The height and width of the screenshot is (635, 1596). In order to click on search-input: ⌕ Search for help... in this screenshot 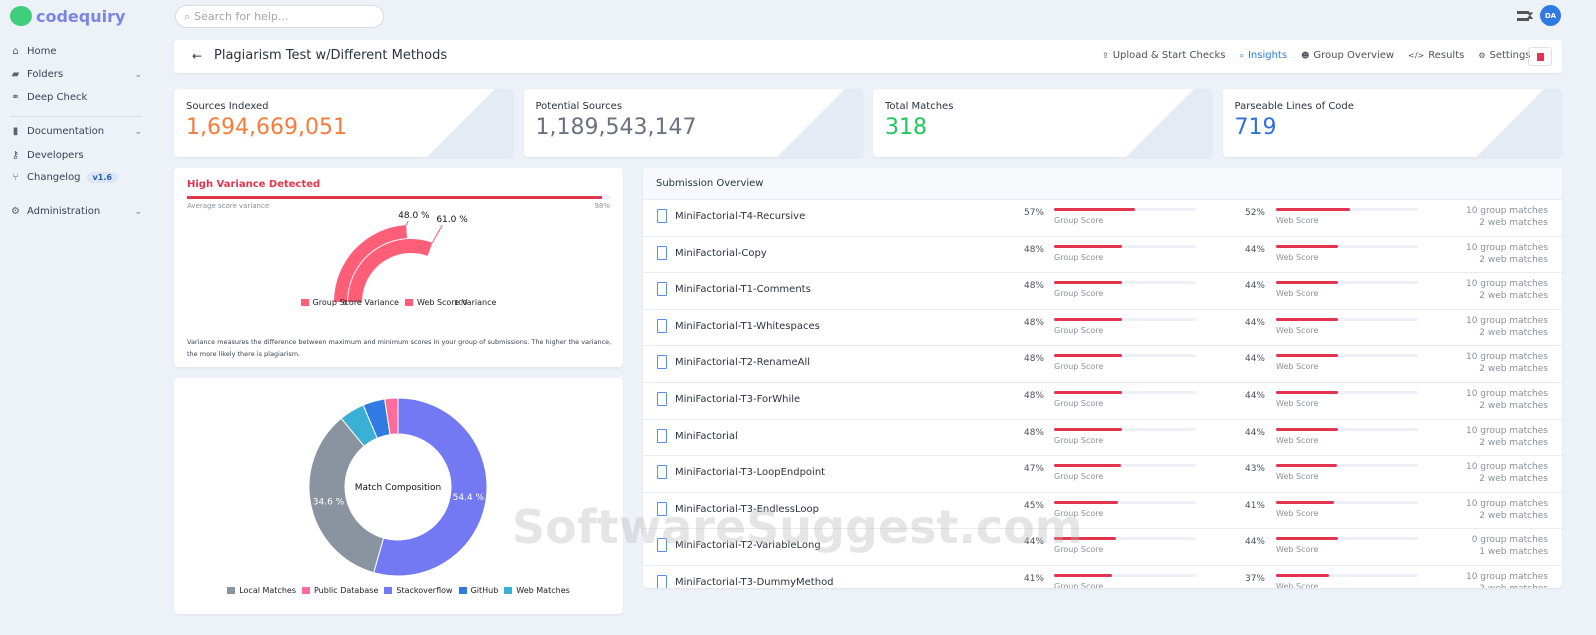, I will do `click(279, 16)`.